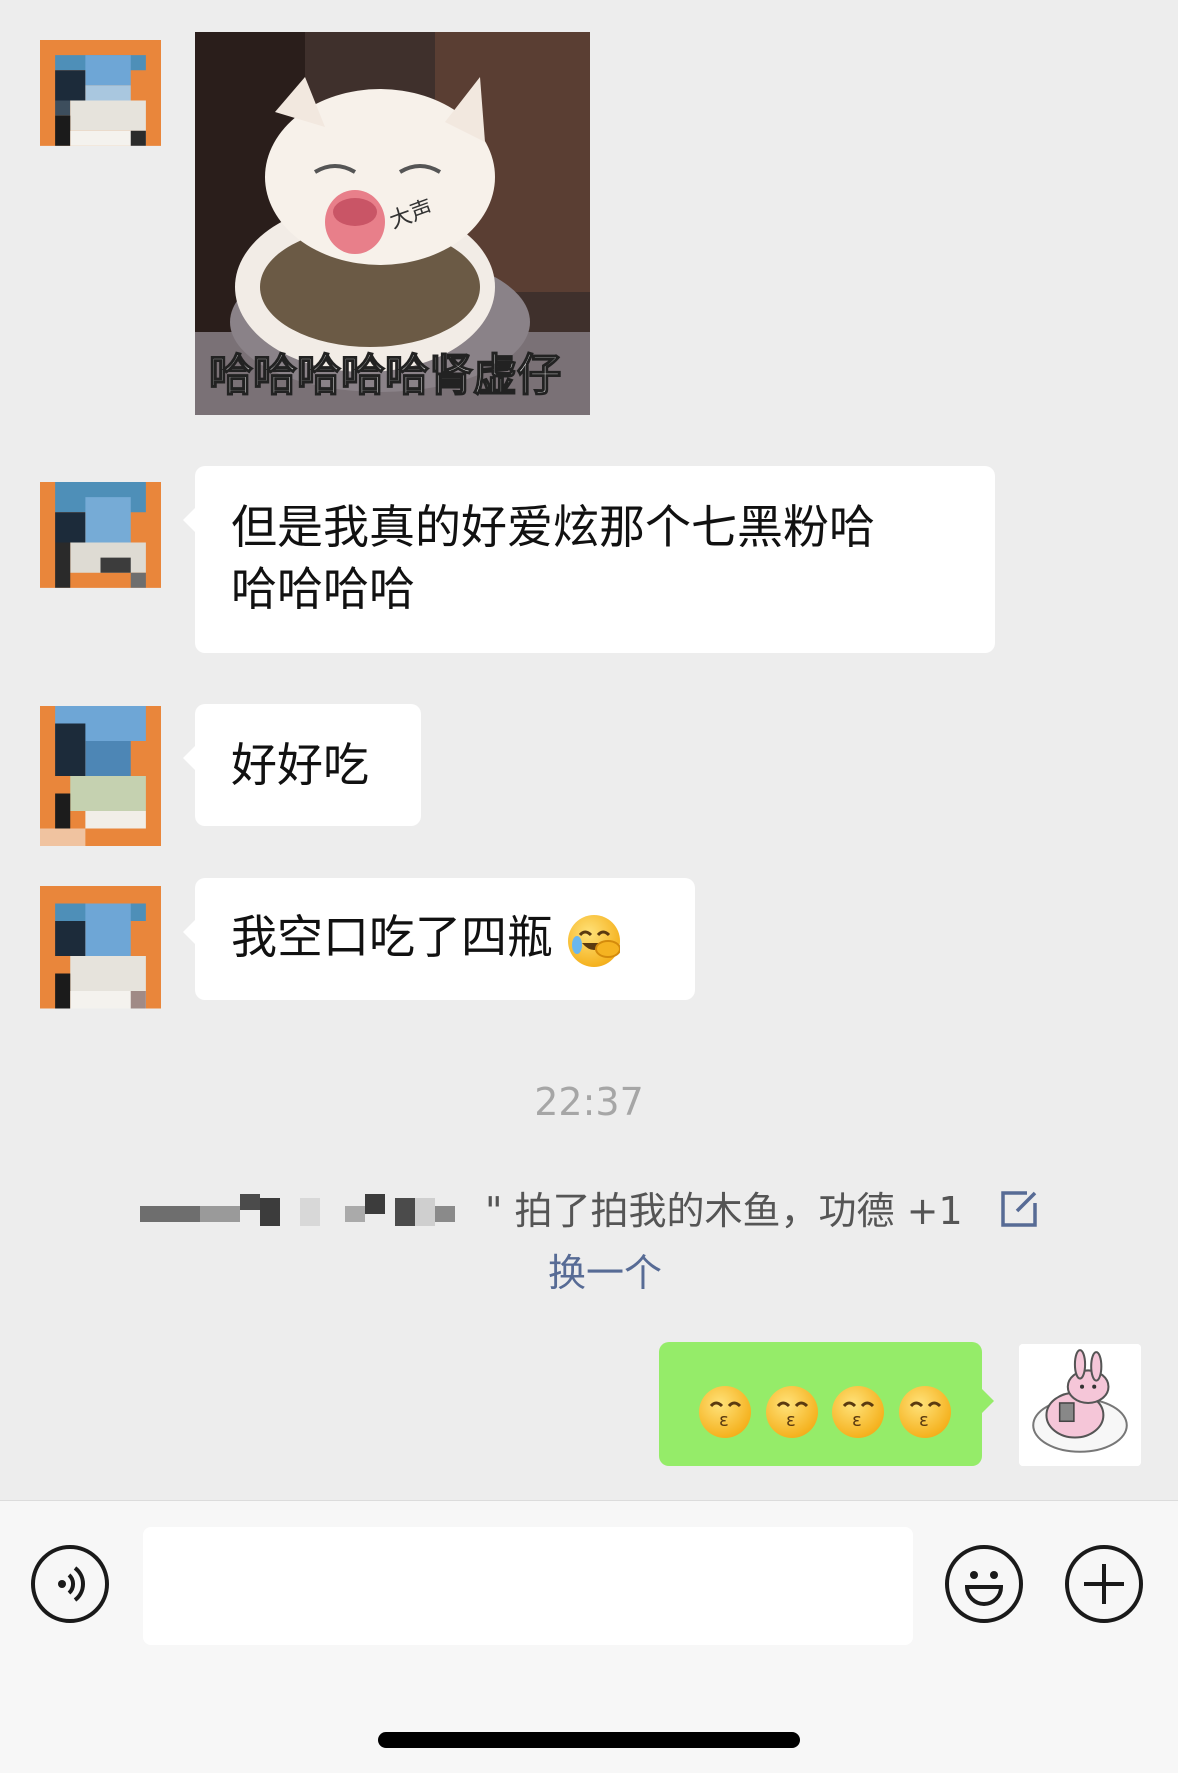 The height and width of the screenshot is (1773, 1178). I want to click on message-text: 好好吃, so click(300, 765).